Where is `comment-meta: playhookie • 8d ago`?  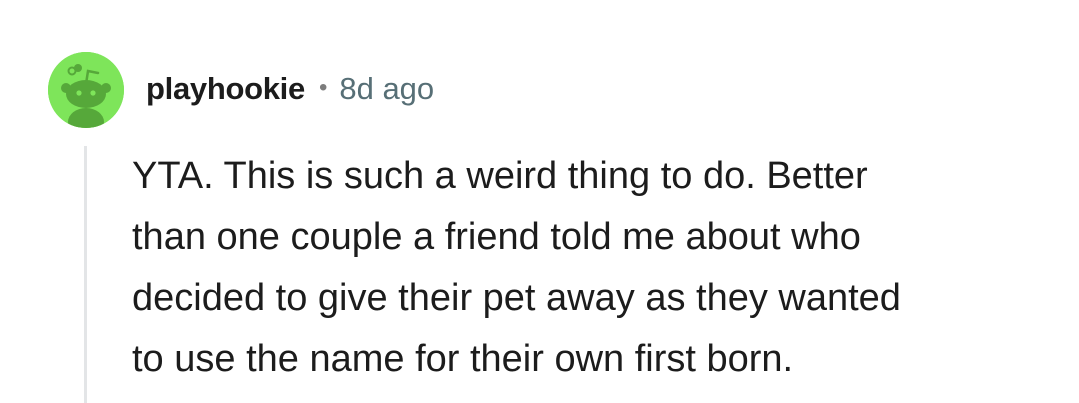 comment-meta: playhookie • 8d ago is located at coordinates (290, 89).